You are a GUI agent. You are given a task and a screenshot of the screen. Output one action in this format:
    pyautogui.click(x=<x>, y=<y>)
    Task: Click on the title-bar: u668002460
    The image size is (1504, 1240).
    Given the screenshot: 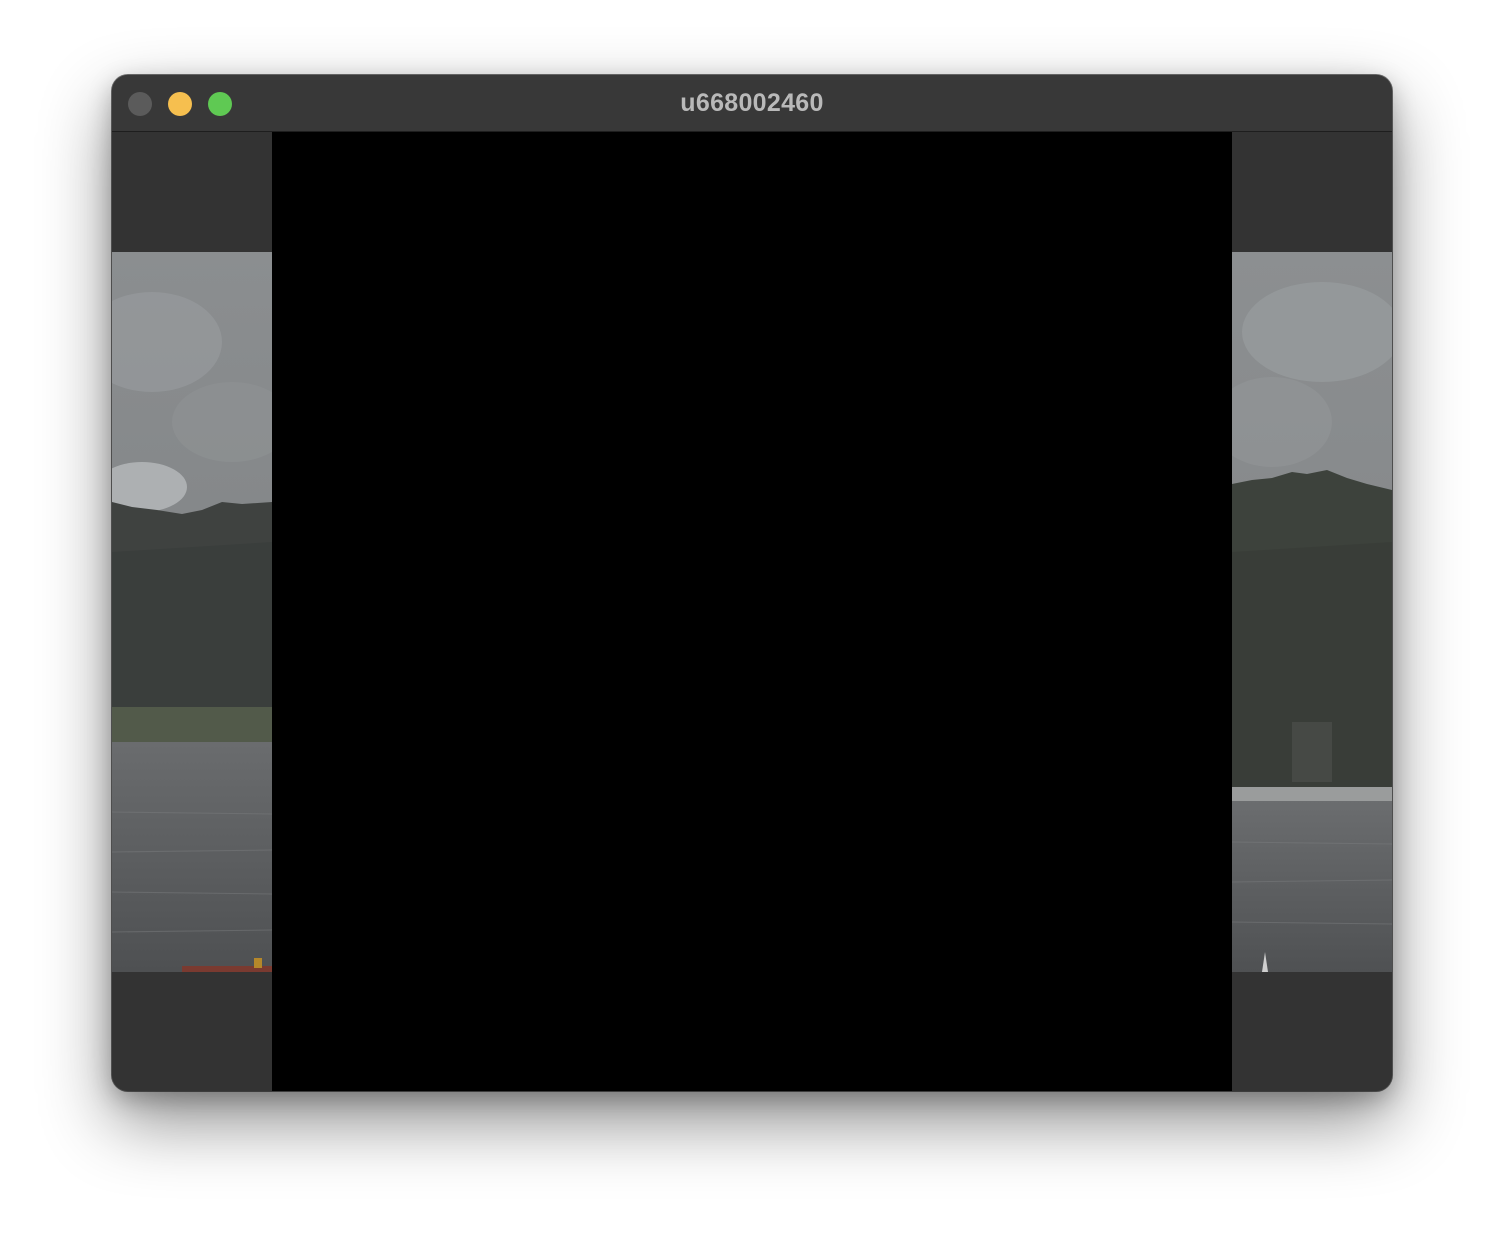 What is the action you would take?
    pyautogui.click(x=752, y=103)
    